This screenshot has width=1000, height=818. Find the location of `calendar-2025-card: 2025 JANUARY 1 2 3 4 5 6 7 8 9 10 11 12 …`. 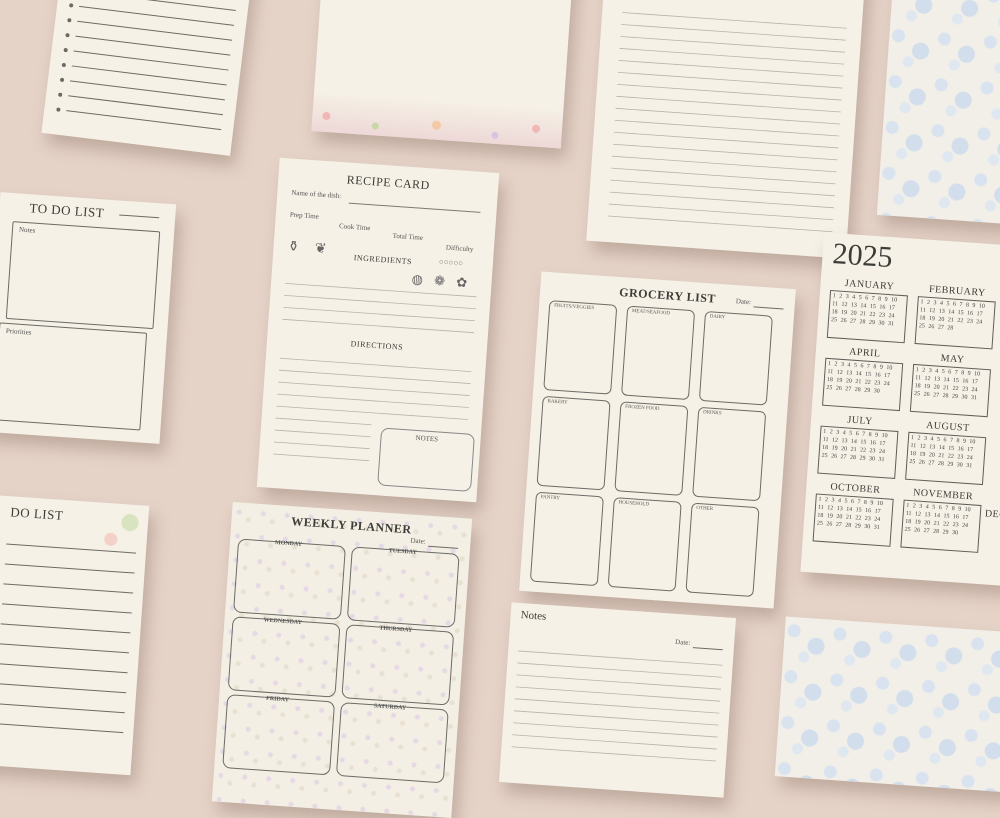

calendar-2025-card: 2025 JANUARY 1 2 3 4 5 6 7 8 9 10 11 12 … is located at coordinates (900, 410).